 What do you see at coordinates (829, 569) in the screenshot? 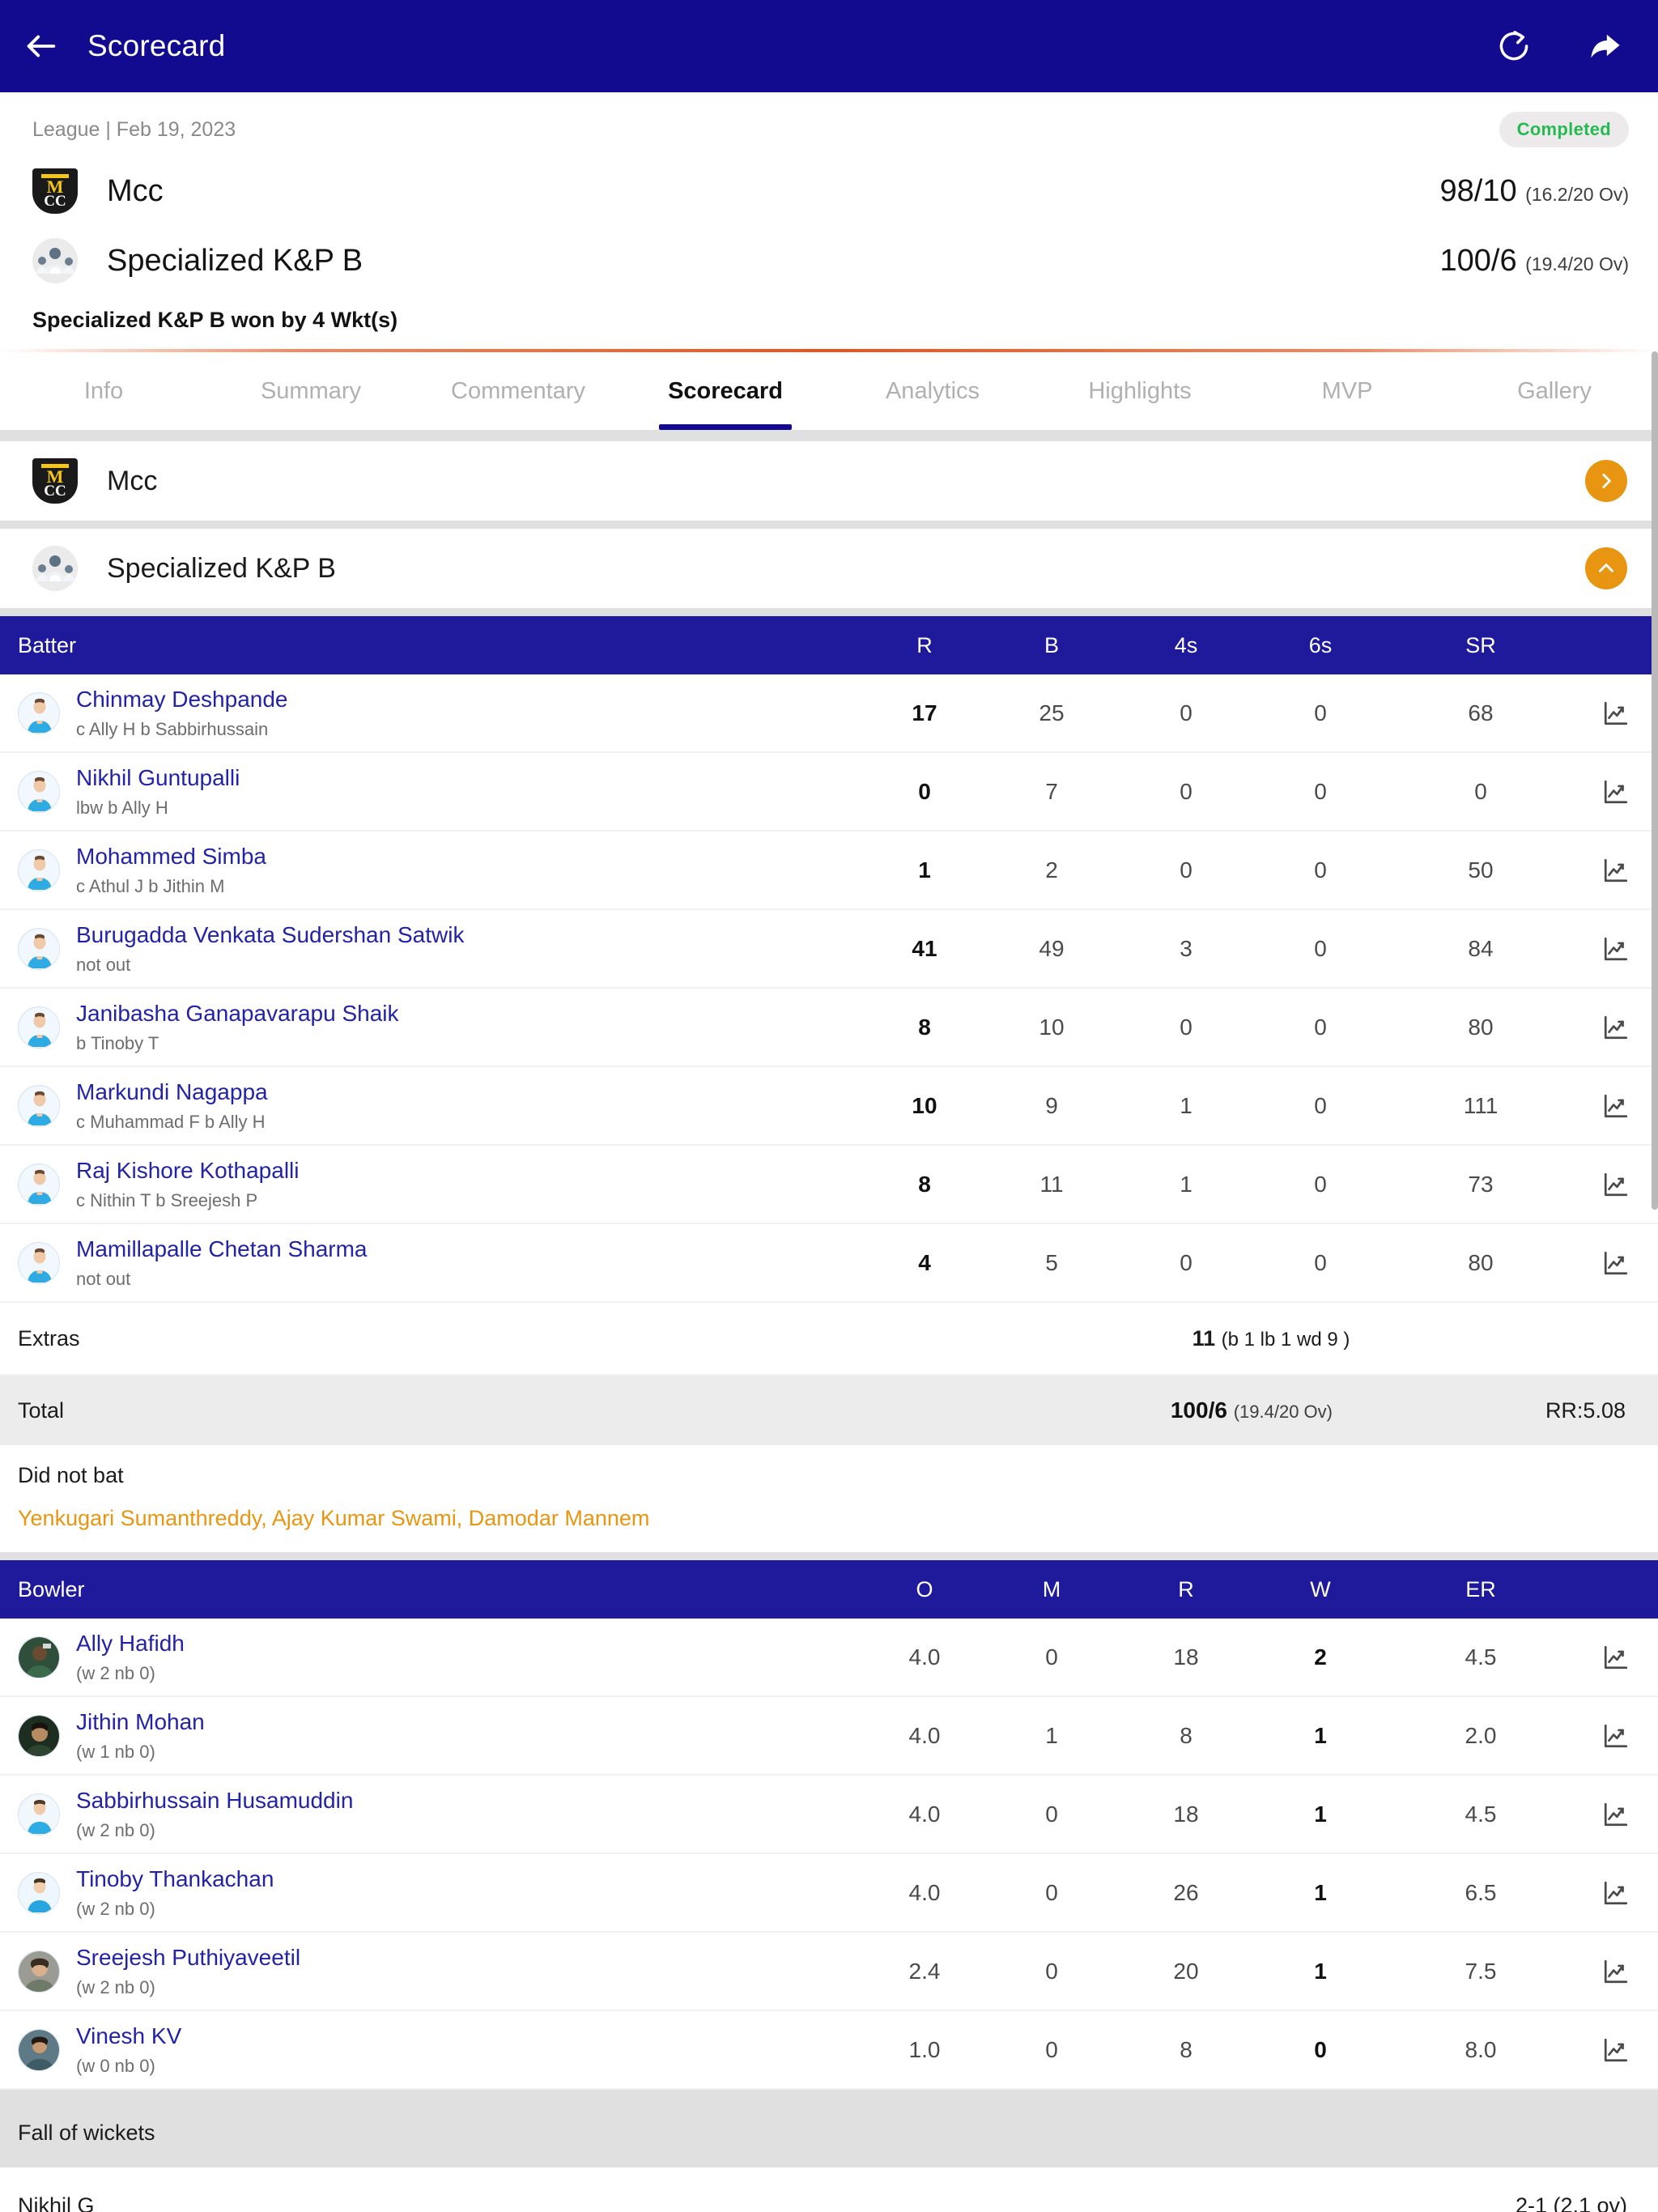
I see `innings-accordion-specialized-kp-b: Specialized K&P B` at bounding box center [829, 569].